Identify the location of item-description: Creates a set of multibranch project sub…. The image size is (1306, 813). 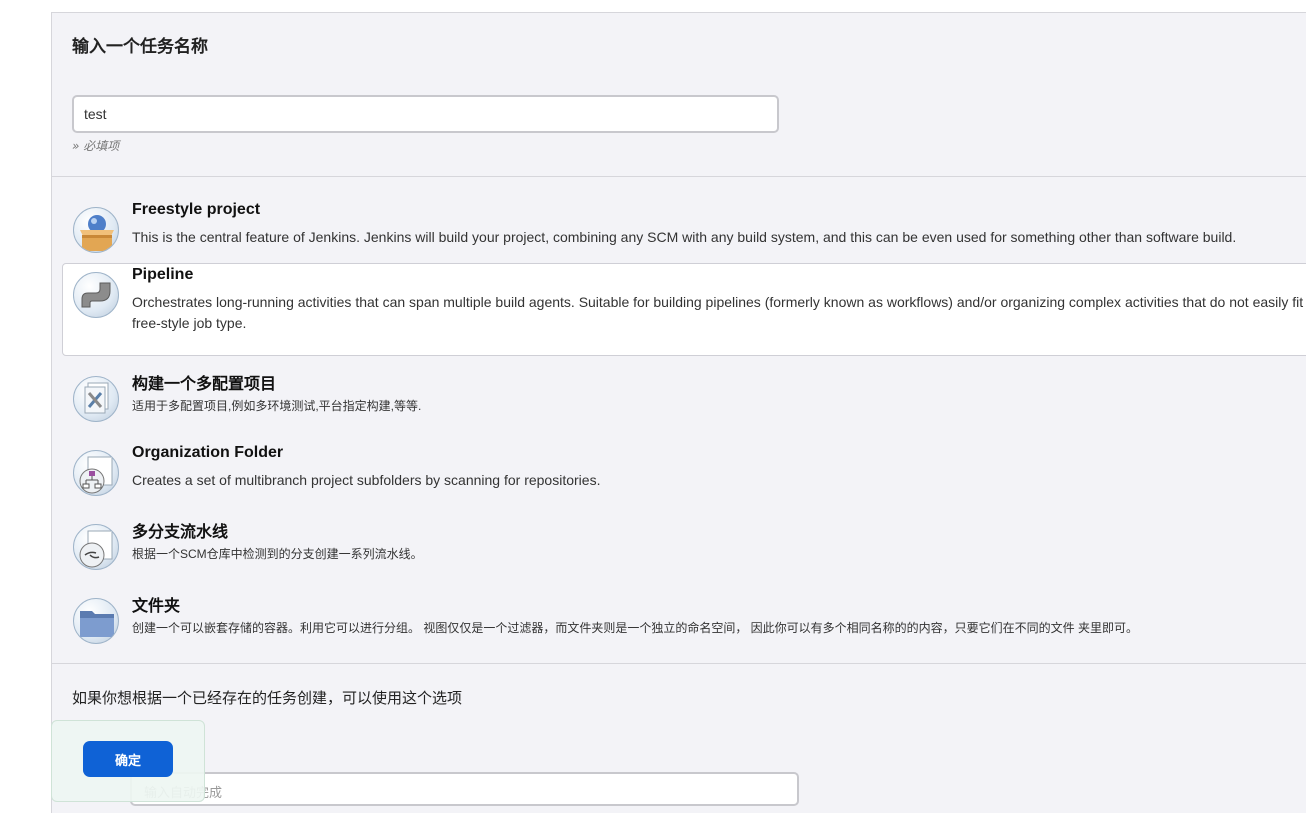
(366, 480).